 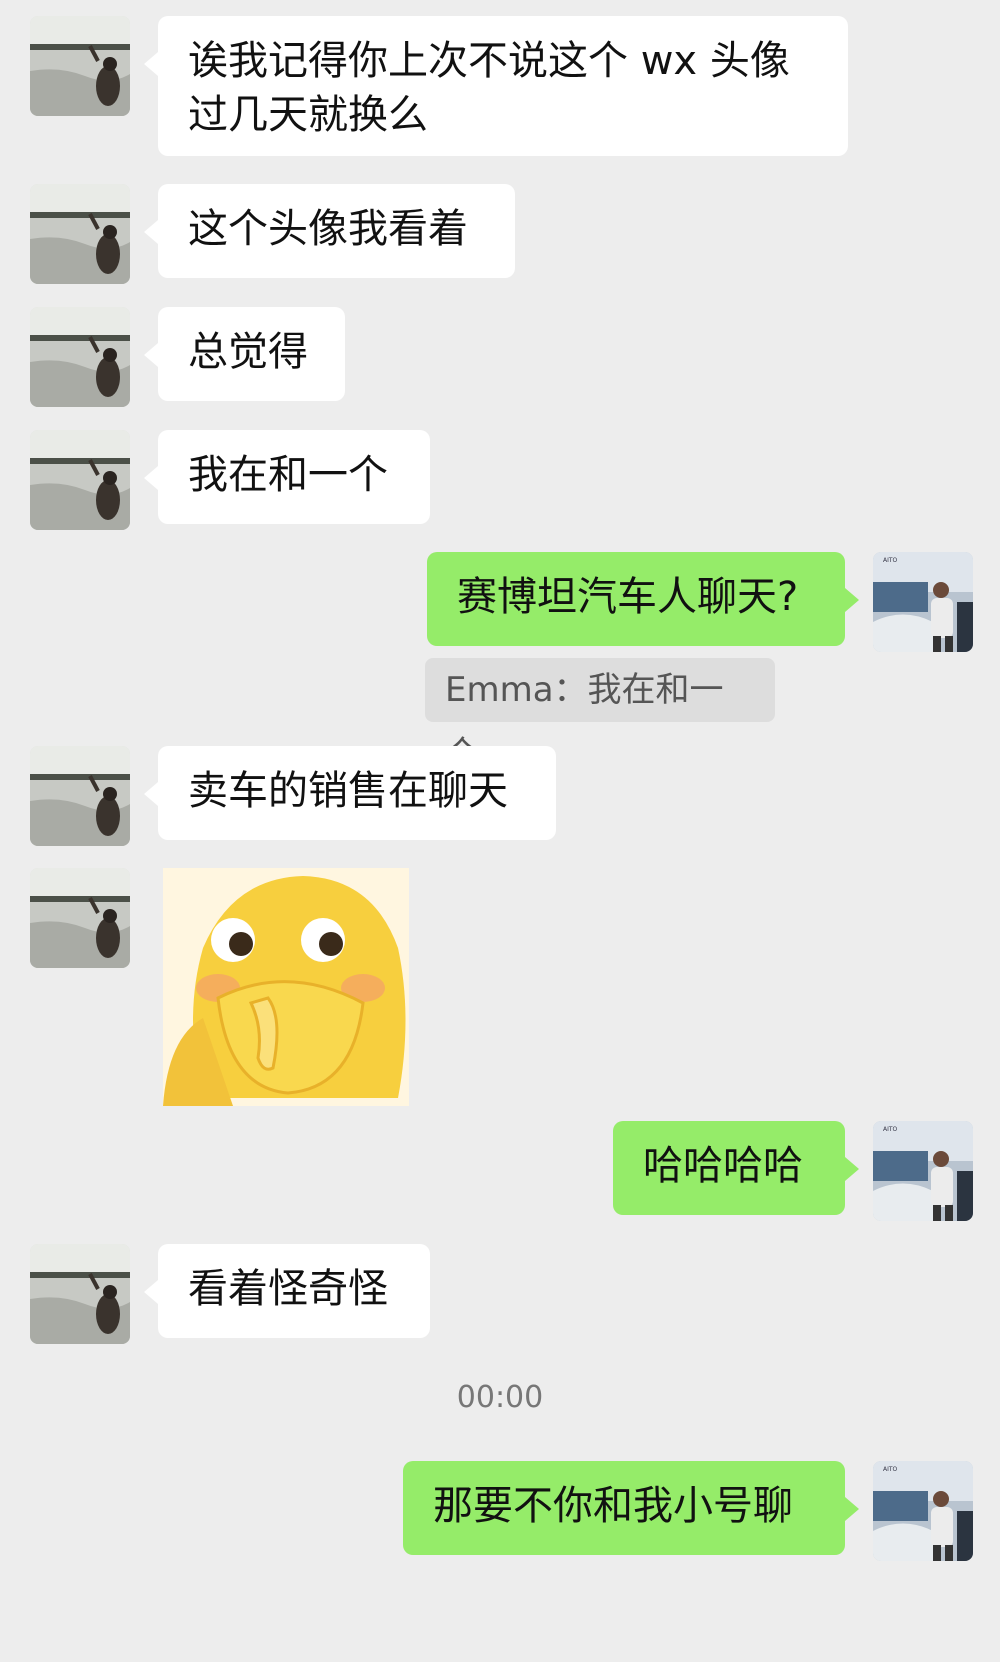 I want to click on message-bubble-outgoing: 那要不你和我小号聊, so click(x=631, y=1508).